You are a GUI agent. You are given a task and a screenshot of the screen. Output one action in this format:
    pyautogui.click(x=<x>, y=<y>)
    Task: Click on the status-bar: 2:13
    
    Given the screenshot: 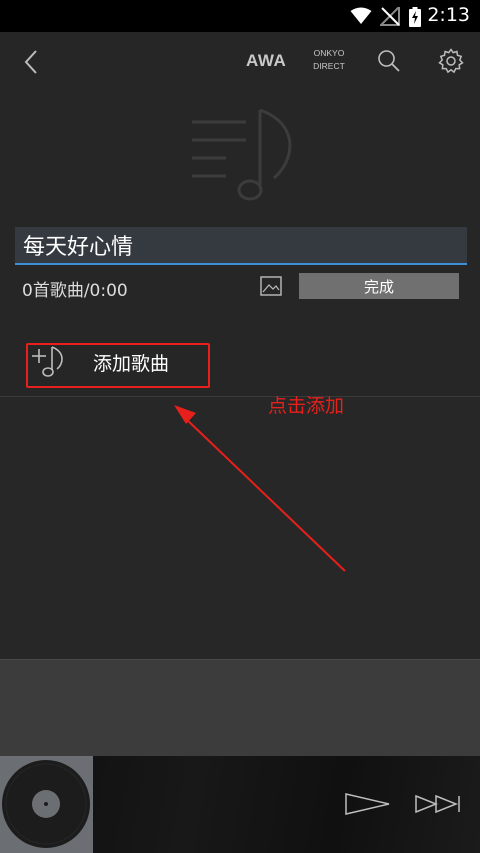 What is the action you would take?
    pyautogui.click(x=240, y=16)
    